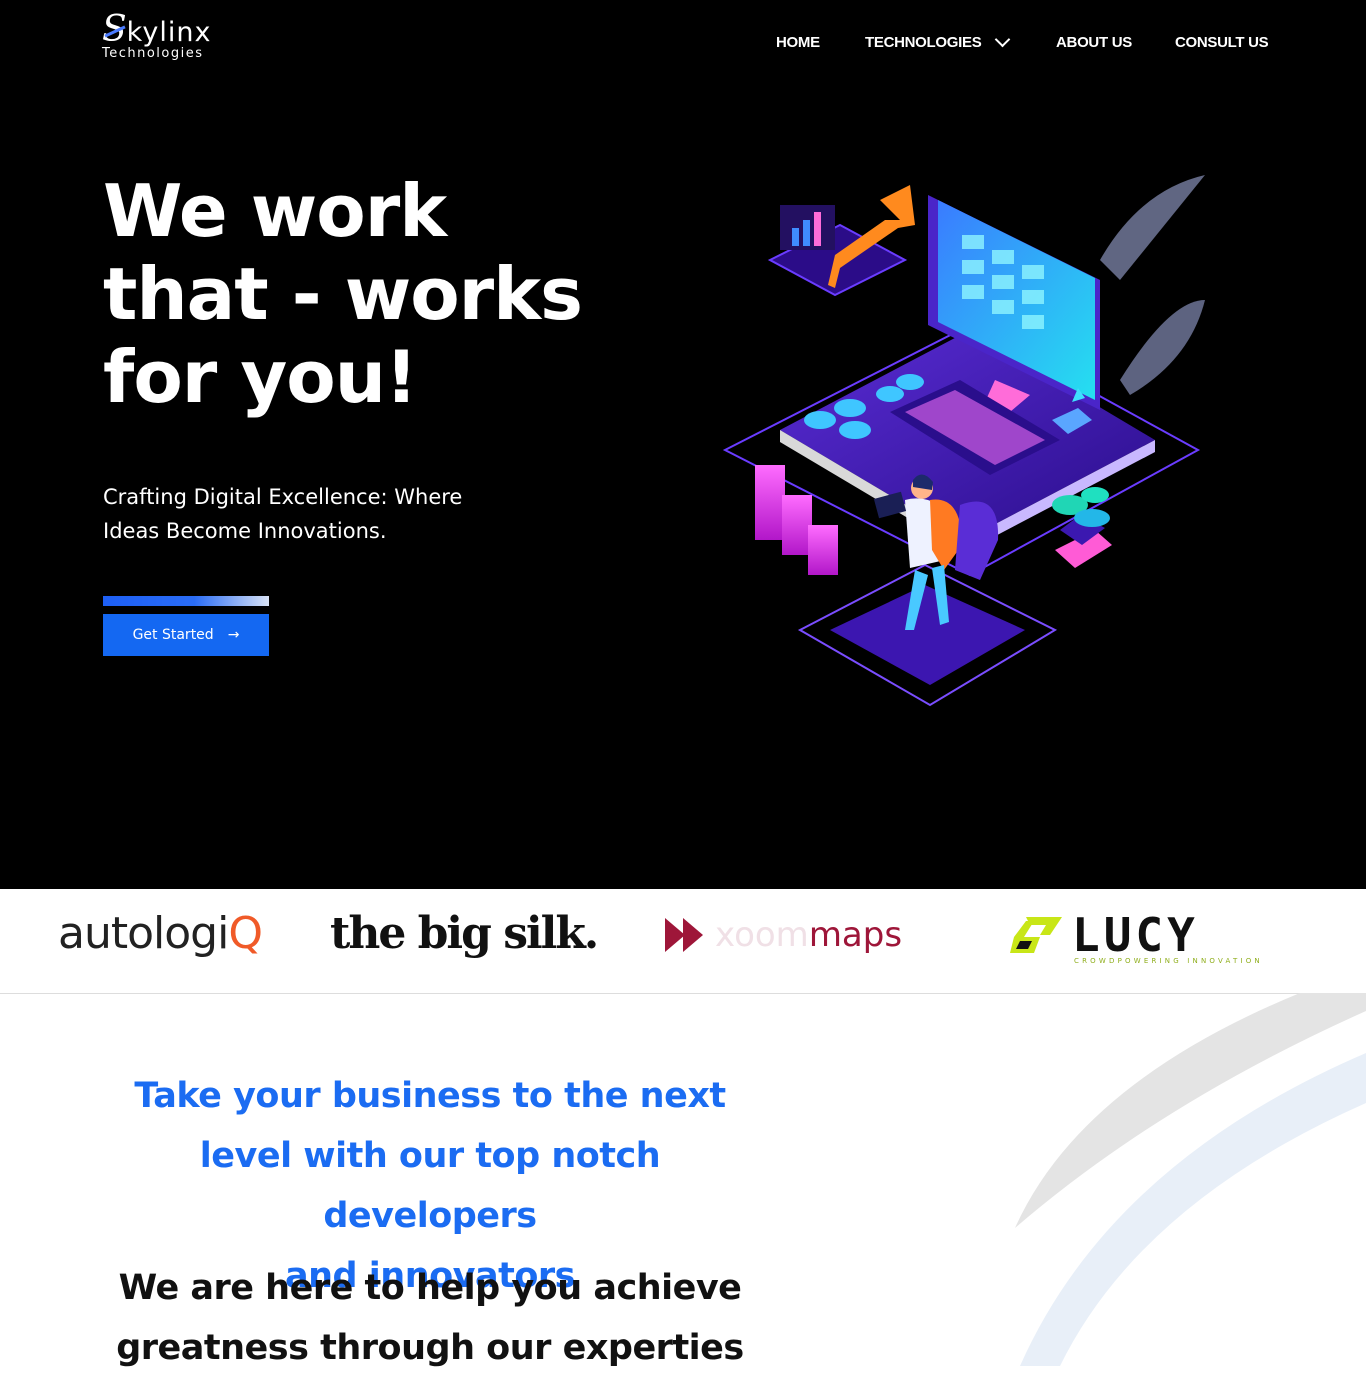 This screenshot has height=1378, width=1366. Describe the element at coordinates (430, 1348) in the screenshot. I see `section-subtitle-line-2: greatness through our experties` at that location.